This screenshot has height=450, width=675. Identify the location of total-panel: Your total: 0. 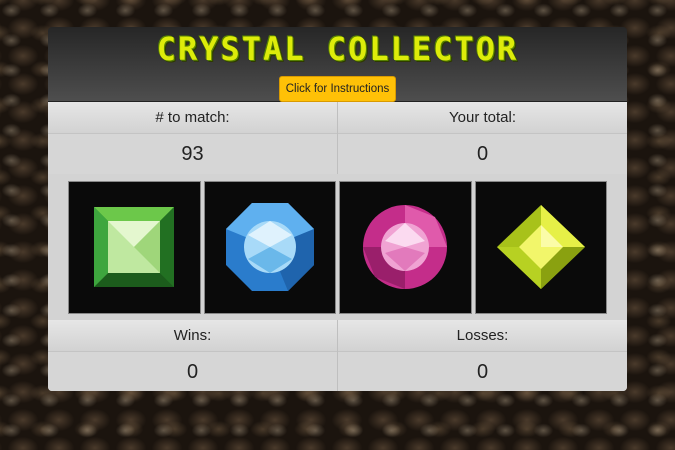
(482, 138).